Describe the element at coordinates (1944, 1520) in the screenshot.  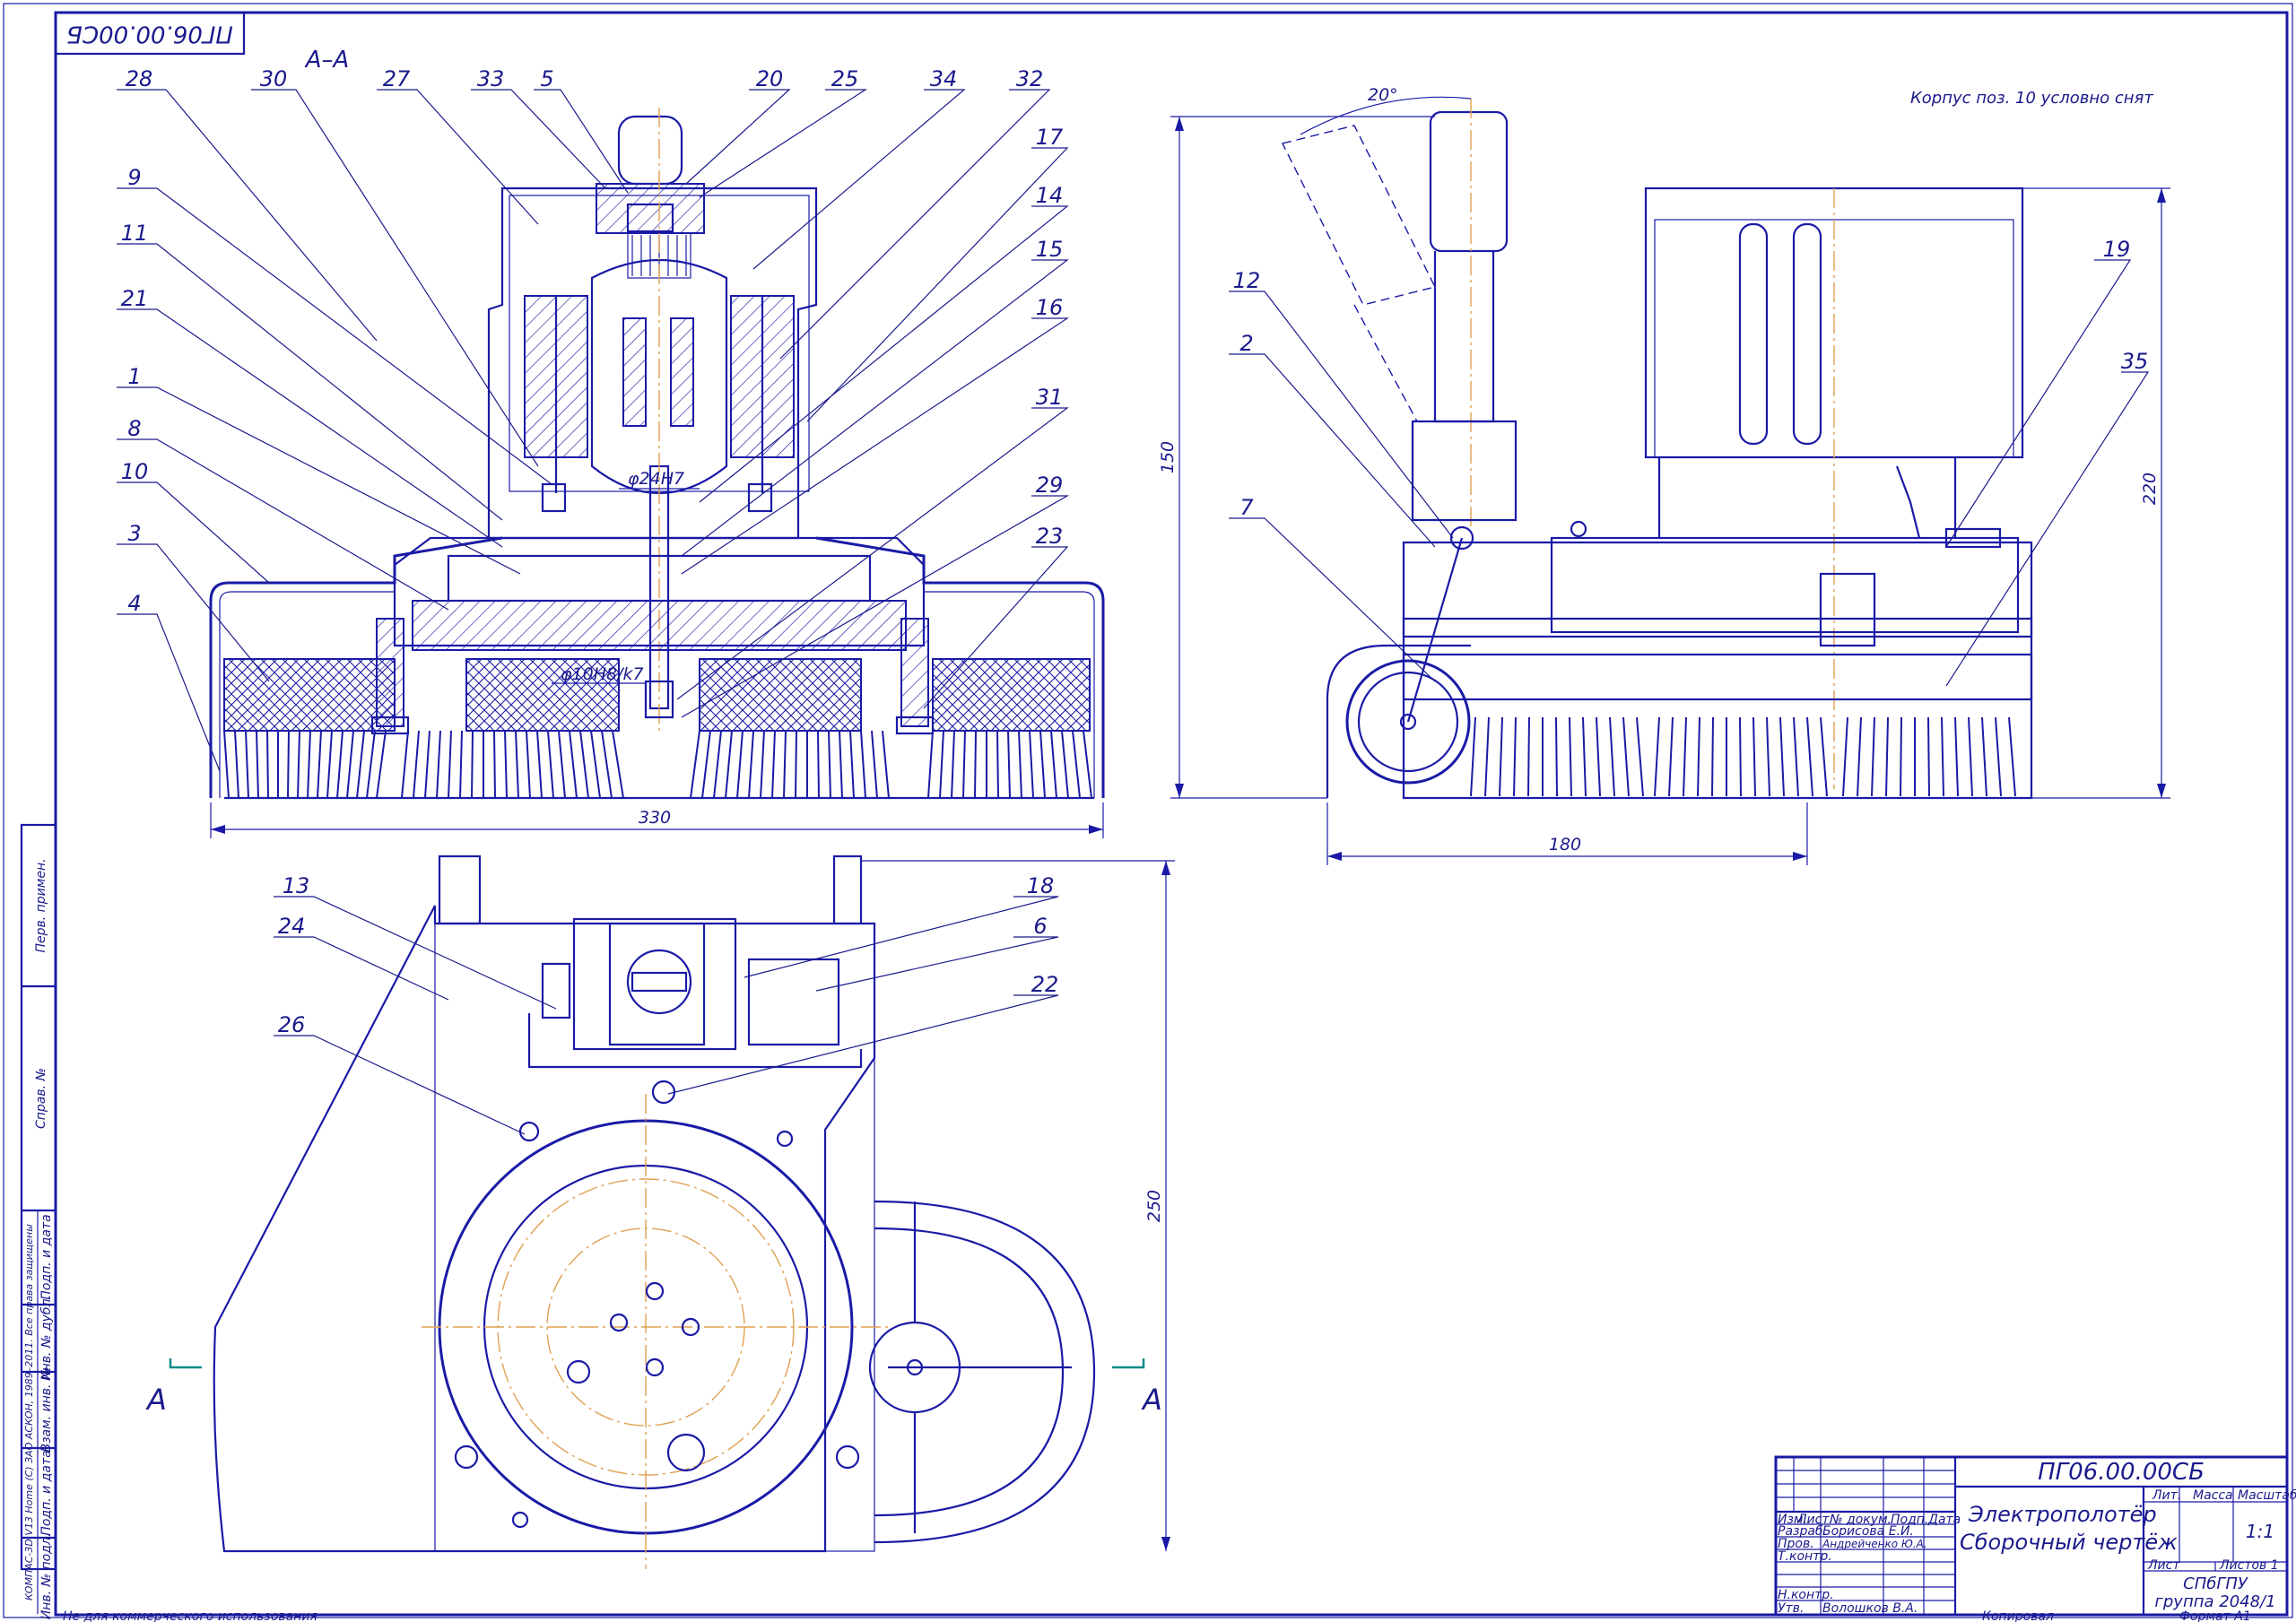
I see `tb-col-date: Дата` at that location.